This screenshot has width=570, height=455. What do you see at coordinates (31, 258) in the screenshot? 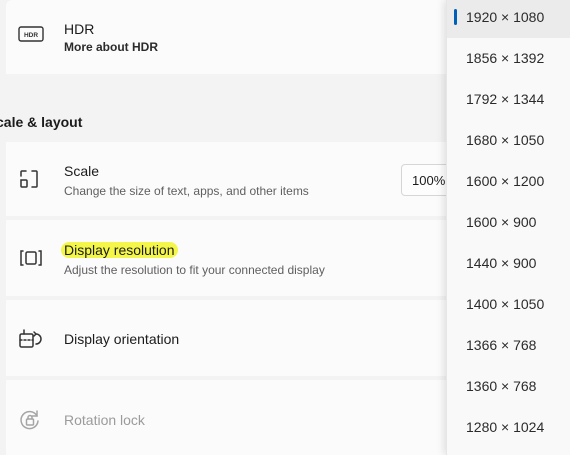
I see `display-resolution-icon` at bounding box center [31, 258].